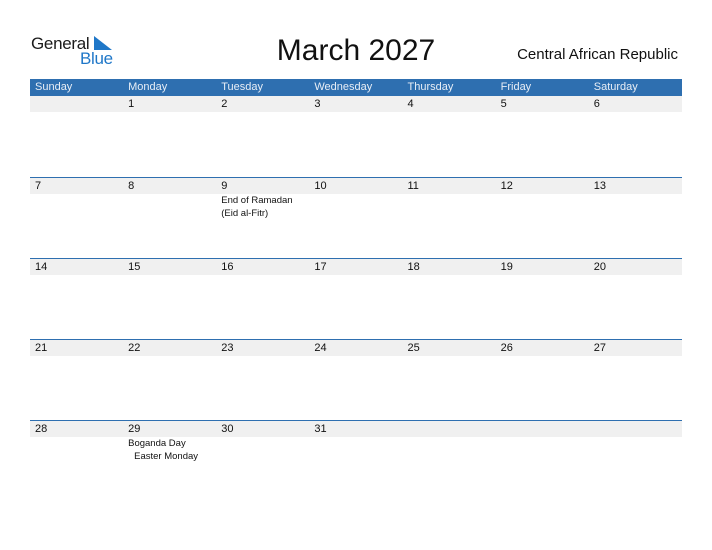  I want to click on day-number-strip: 21 22 23 24 25 26 27, so click(356, 348).